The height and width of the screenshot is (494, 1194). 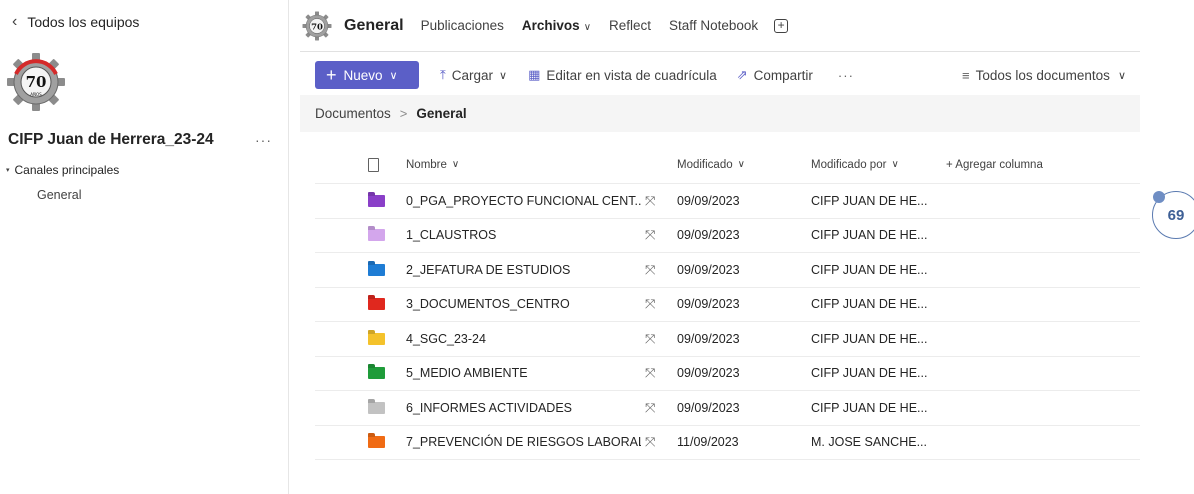 What do you see at coordinates (534, 74) in the screenshot?
I see `grid-icon: ▦` at bounding box center [534, 74].